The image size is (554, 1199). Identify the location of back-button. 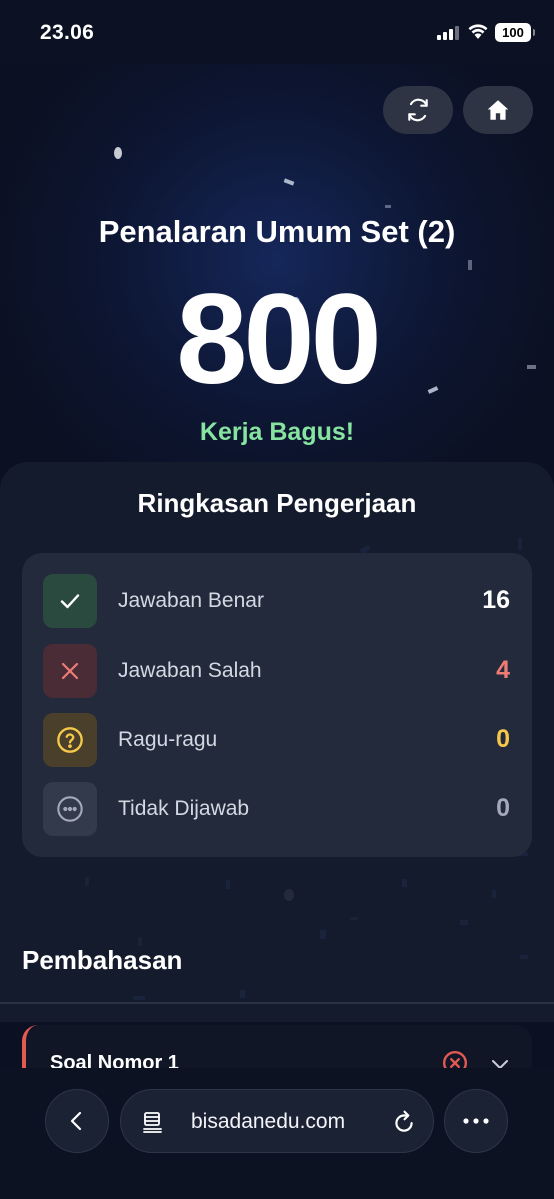
(77, 1121).